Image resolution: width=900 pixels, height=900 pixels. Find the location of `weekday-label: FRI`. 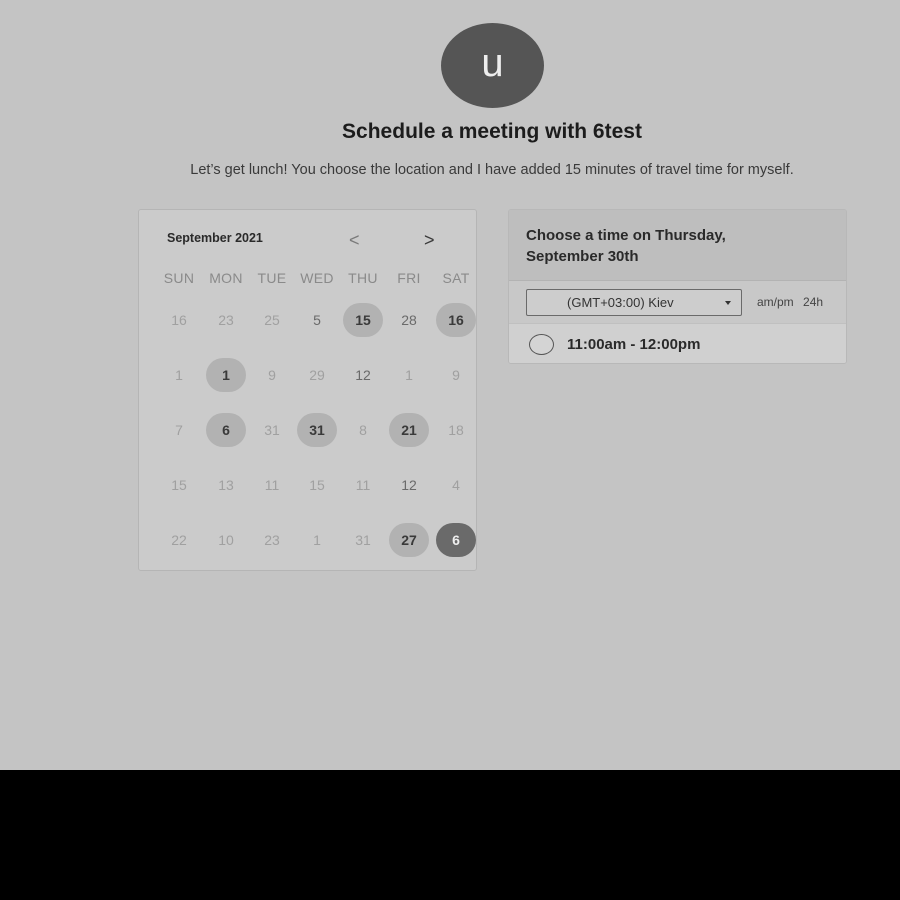

weekday-label: FRI is located at coordinates (409, 278).